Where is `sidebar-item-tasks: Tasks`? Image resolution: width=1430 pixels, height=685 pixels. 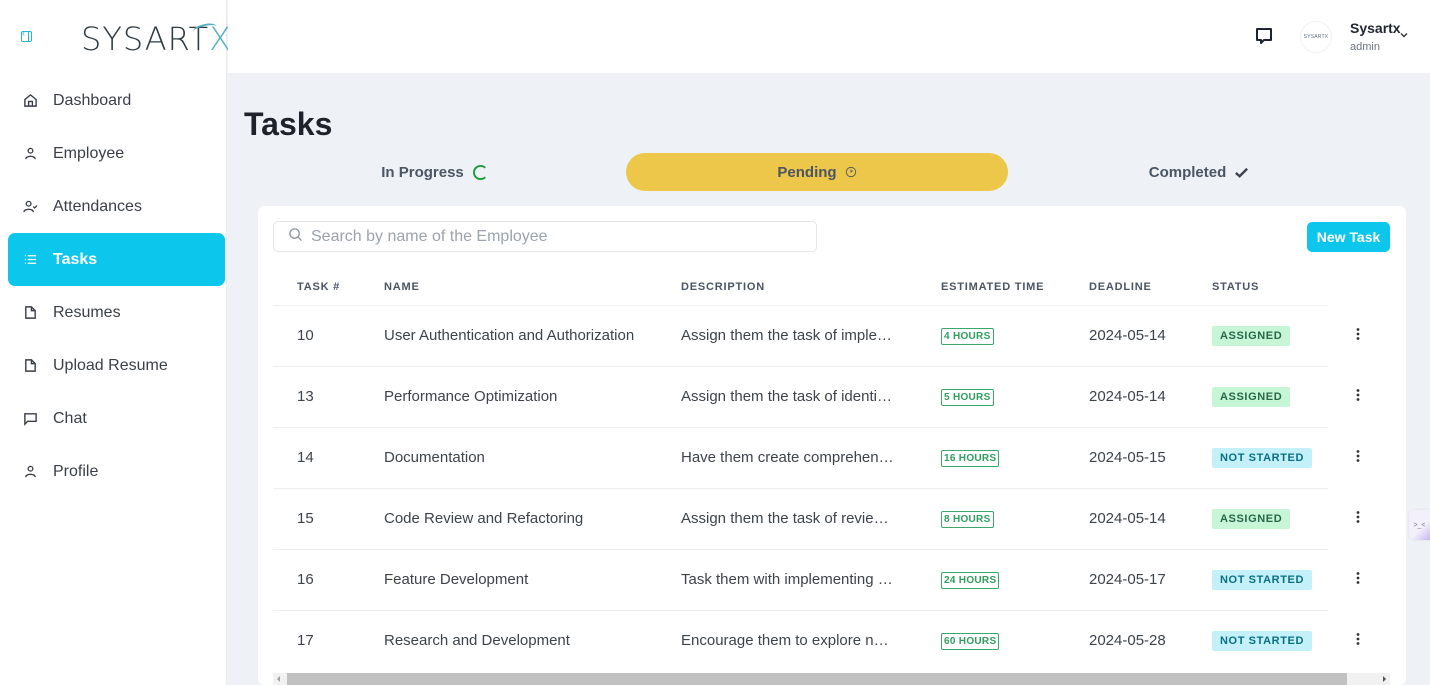
sidebar-item-tasks: Tasks is located at coordinates (116, 259).